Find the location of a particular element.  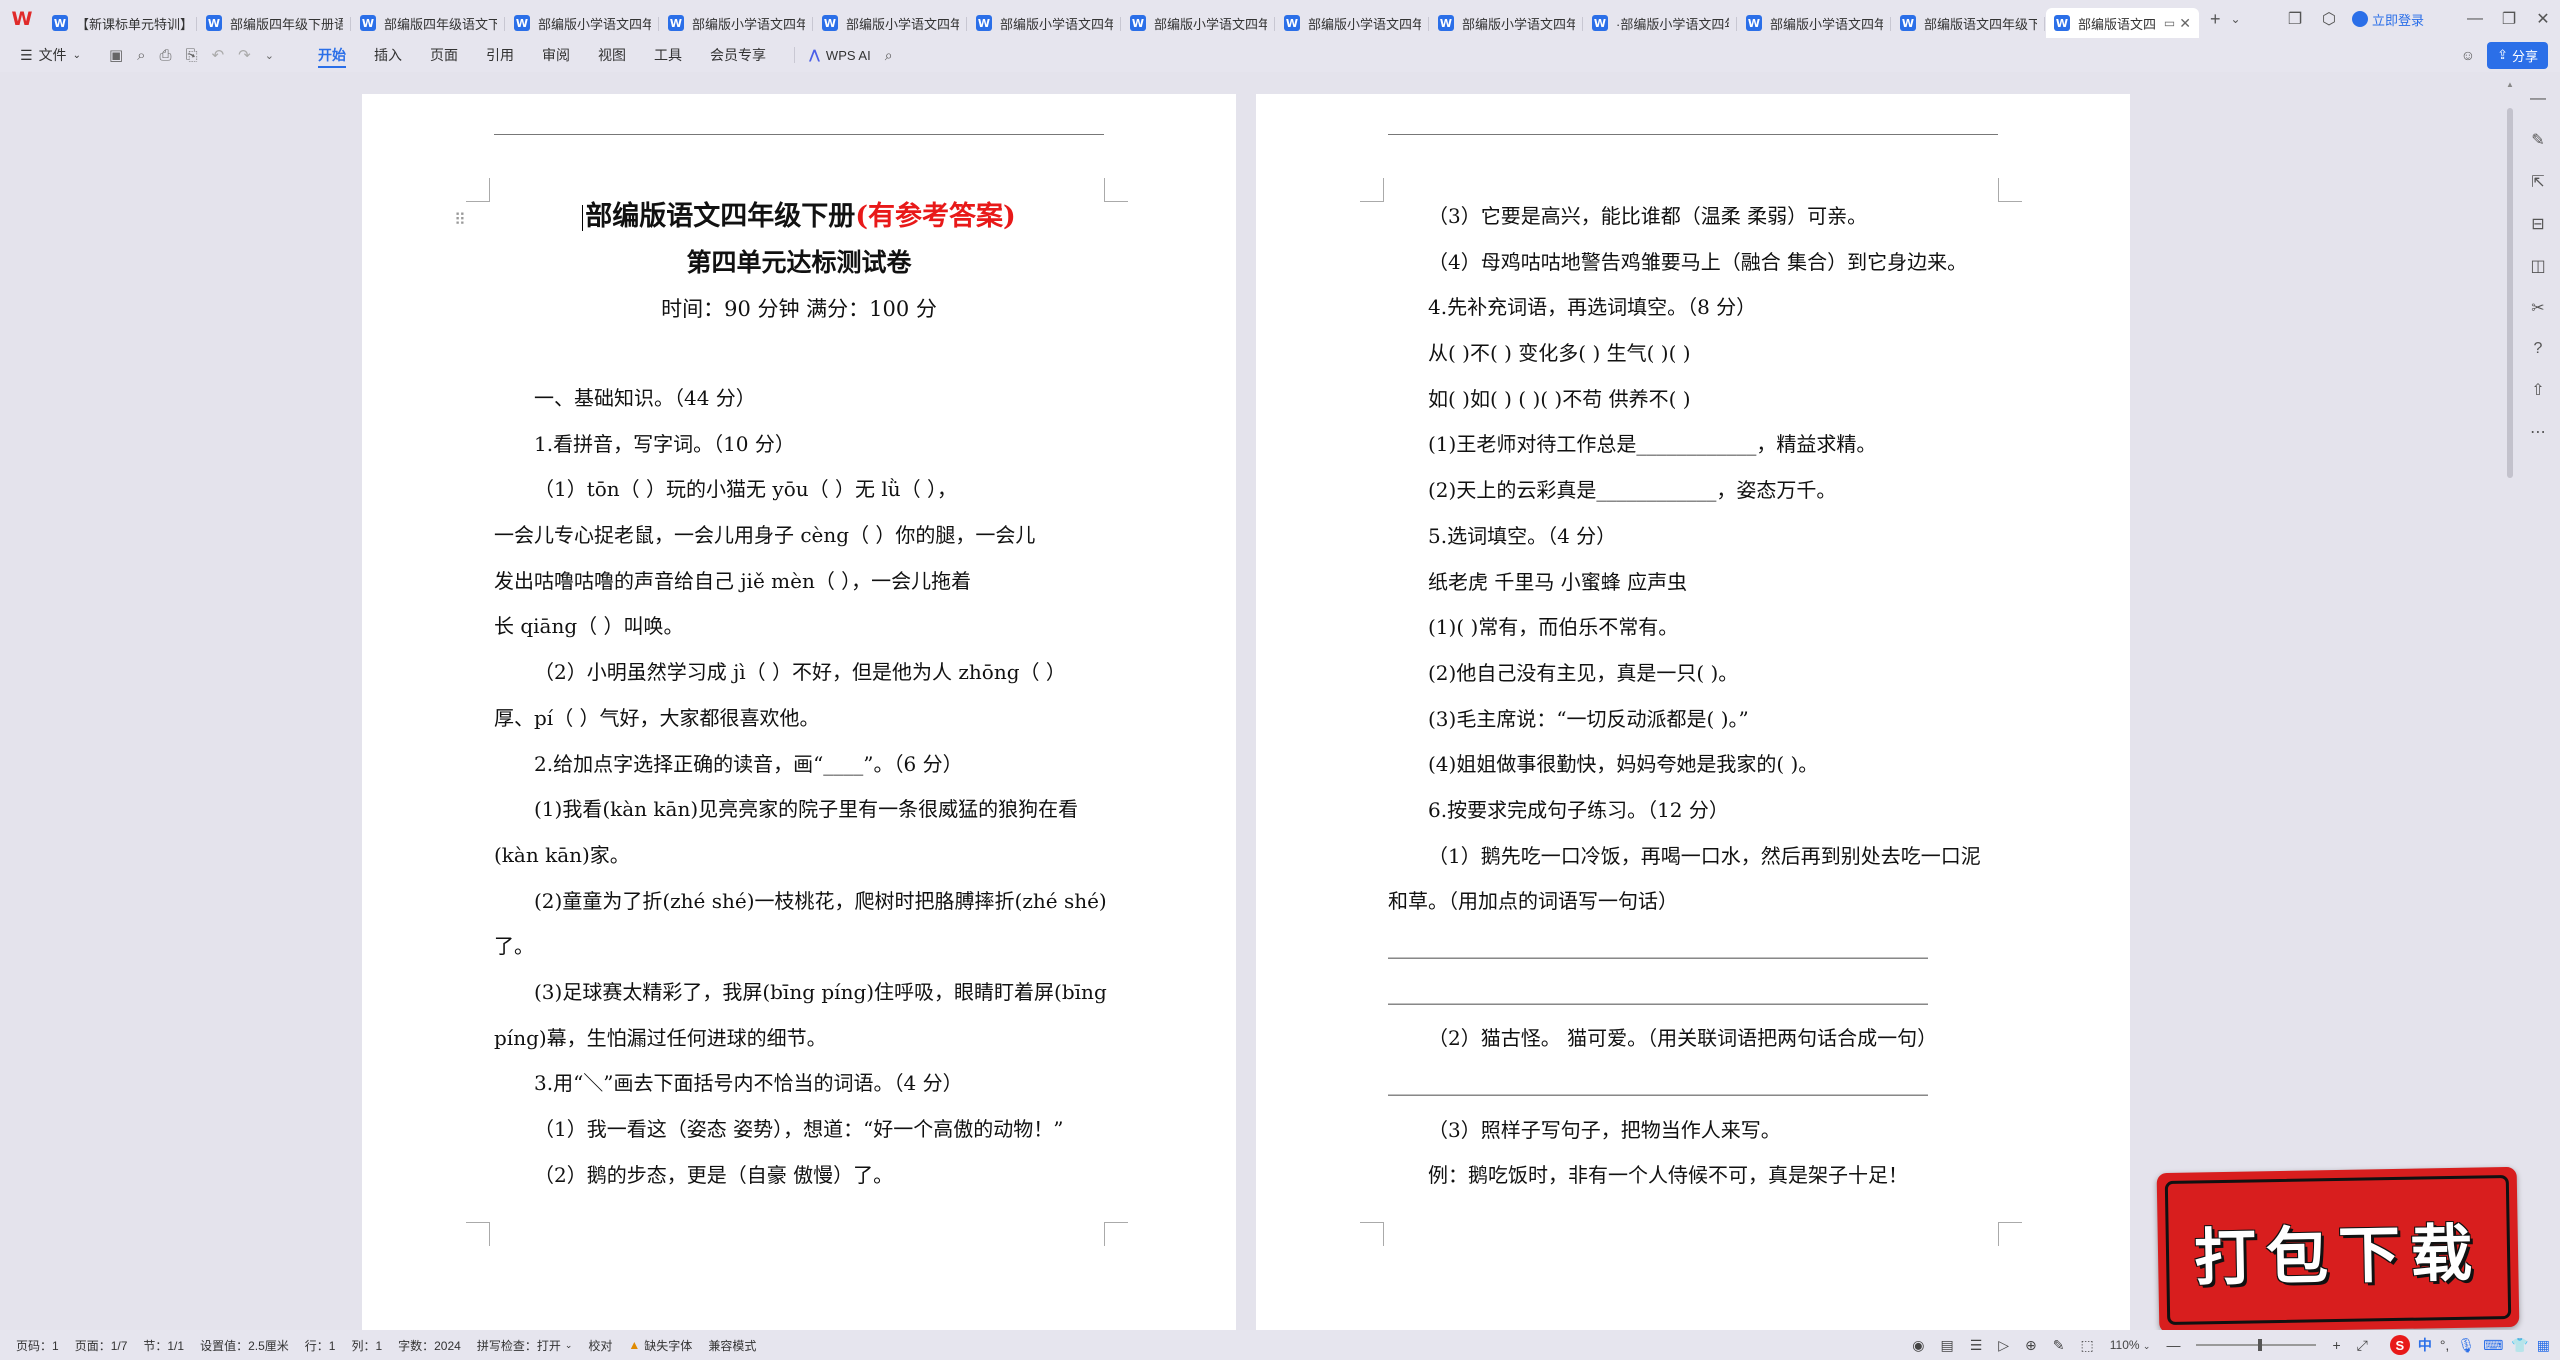

tab-label: 部编版小学语文四年 is located at coordinates (902, 24).